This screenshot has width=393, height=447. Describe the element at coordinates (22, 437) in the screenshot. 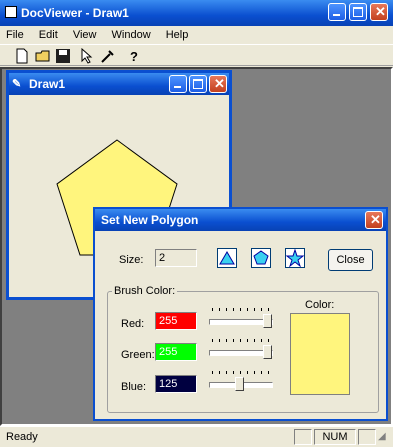

I see `status-text: Ready` at that location.